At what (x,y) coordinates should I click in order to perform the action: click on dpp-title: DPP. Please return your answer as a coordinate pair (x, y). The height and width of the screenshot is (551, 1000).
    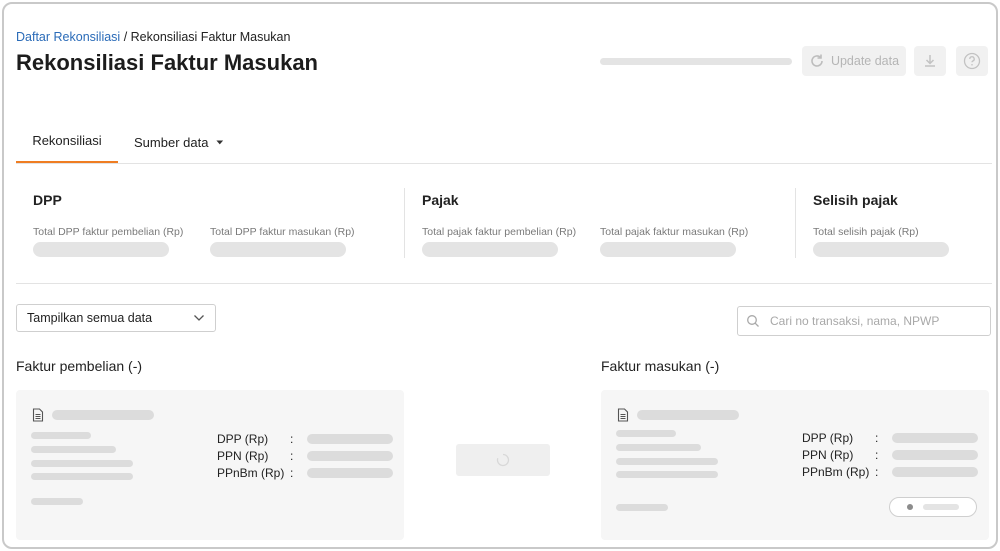
    Looking at the image, I should click on (47, 200).